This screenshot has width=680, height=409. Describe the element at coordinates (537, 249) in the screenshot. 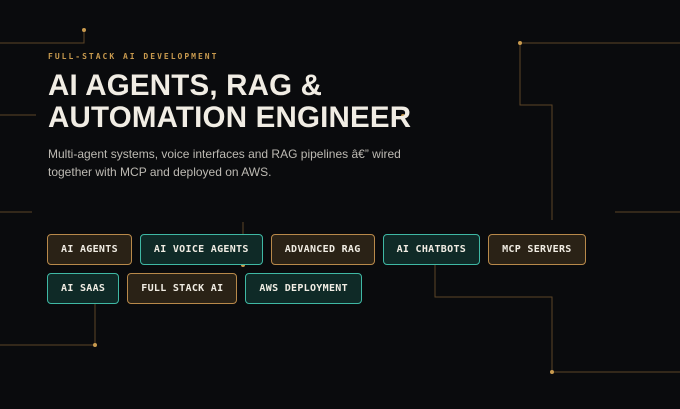

I see `tag-mcp-servers: MCP SERVERS` at that location.